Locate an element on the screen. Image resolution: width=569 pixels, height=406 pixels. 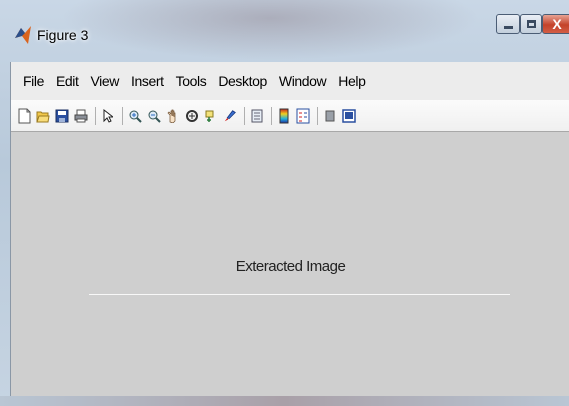
save-icon is located at coordinates (62, 116).